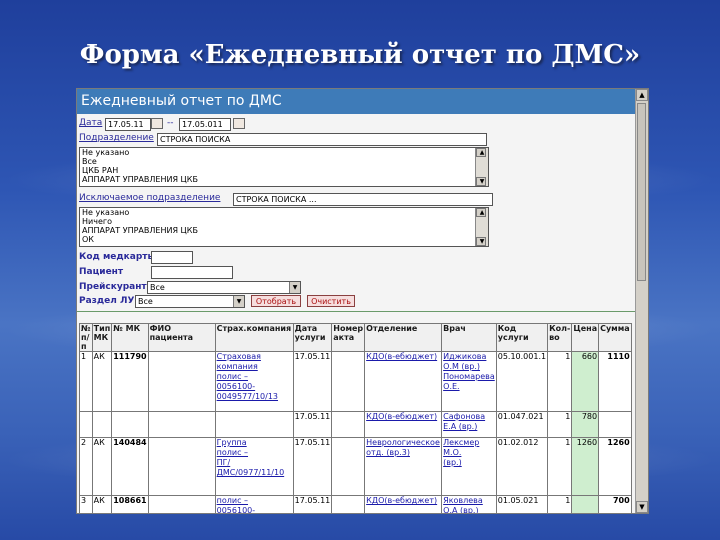  What do you see at coordinates (356, 311) in the screenshot?
I see `separator` at bounding box center [356, 311].